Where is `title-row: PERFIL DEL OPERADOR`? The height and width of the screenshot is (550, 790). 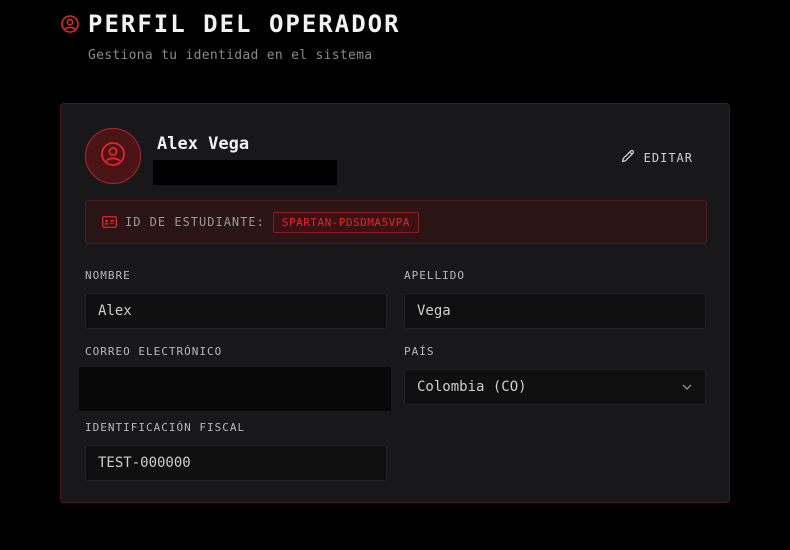 title-row: PERFIL DEL OPERADOR is located at coordinates (230, 24).